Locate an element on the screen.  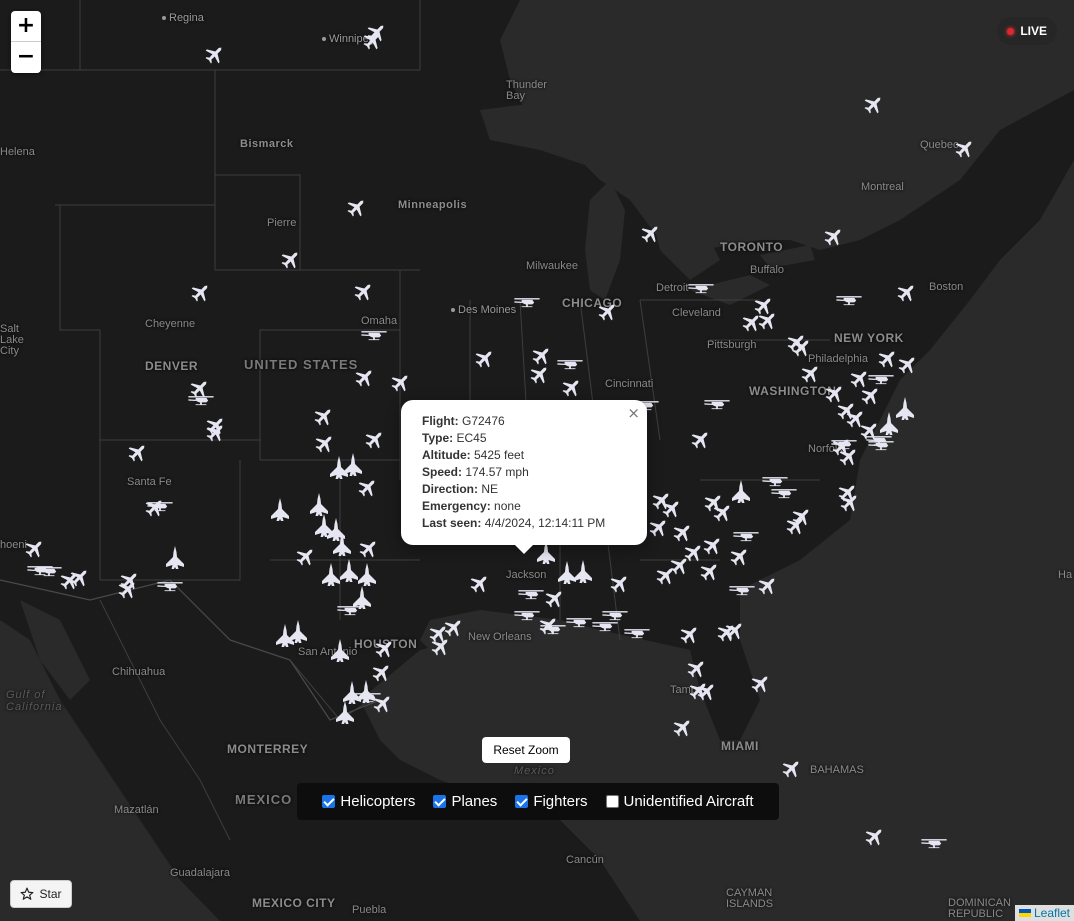
filter-planes: Planes is located at coordinates (465, 801).